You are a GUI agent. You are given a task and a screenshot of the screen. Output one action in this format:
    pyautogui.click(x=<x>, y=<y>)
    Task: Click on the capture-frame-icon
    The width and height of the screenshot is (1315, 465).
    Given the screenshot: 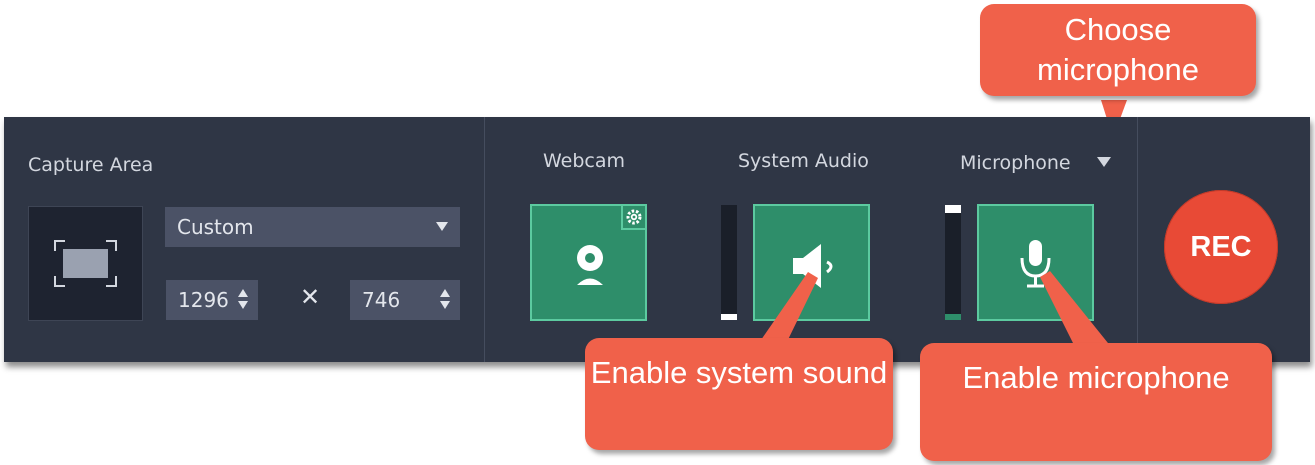 What is the action you would take?
    pyautogui.click(x=85, y=263)
    